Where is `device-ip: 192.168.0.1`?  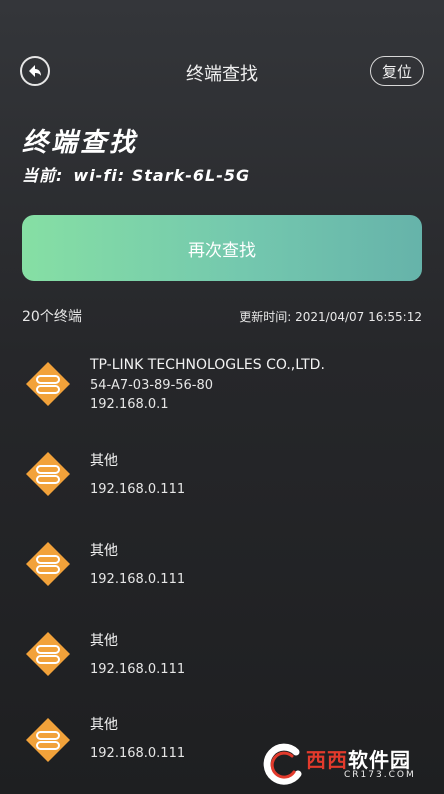
device-ip: 192.168.0.1 is located at coordinates (129, 404).